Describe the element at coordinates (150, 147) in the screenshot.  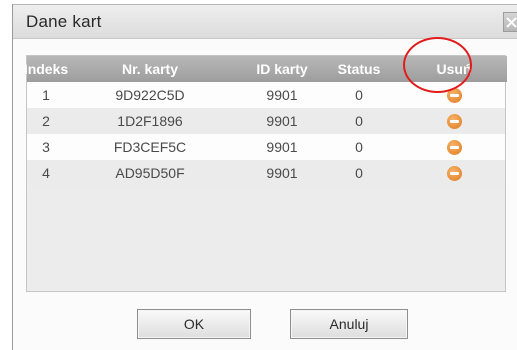
I see `row-card-number: FD3CEF5C` at that location.